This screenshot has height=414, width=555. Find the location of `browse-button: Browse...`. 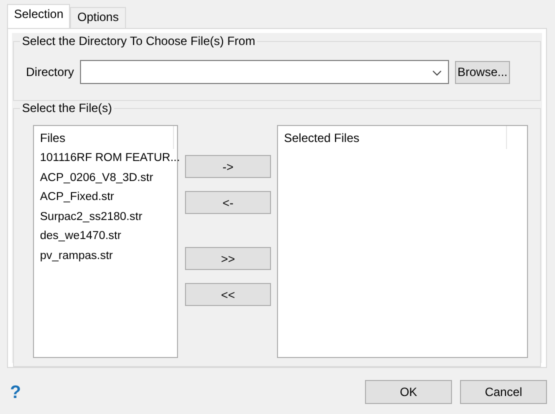

browse-button: Browse... is located at coordinates (482, 72).